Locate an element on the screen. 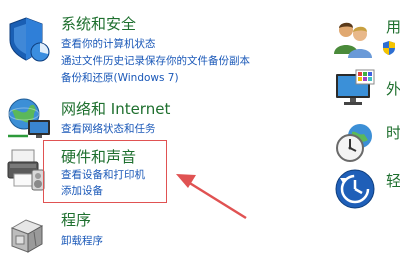 The width and height of the screenshot is (400, 266). link-view-computer-status: 查看你的计算机状态 is located at coordinates (108, 44).